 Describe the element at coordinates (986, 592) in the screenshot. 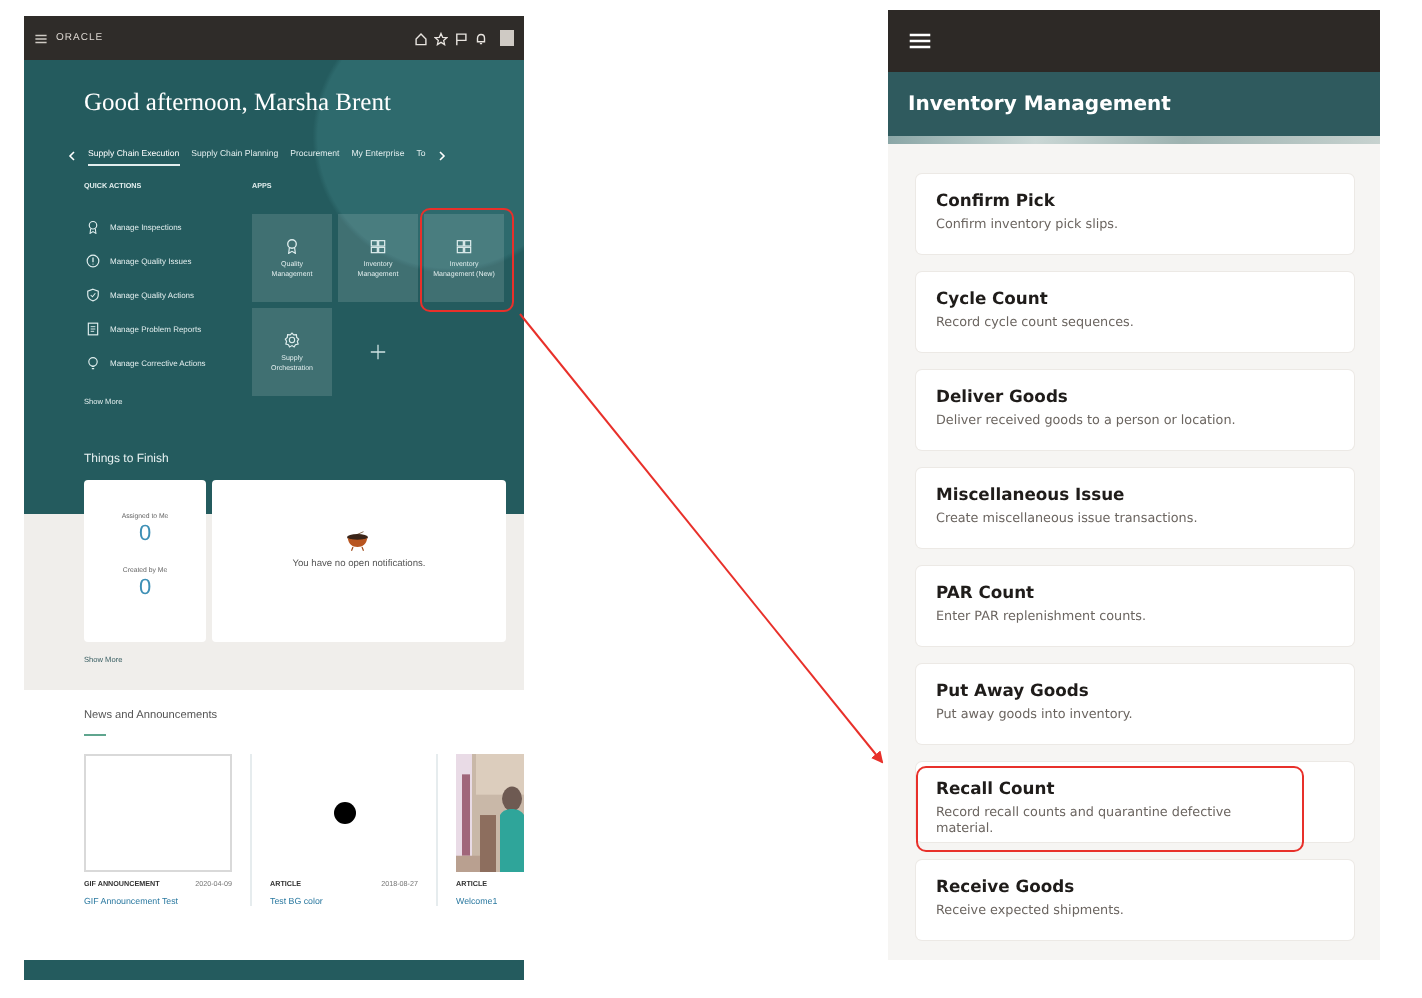

I see `task-title: PAR Count` at that location.